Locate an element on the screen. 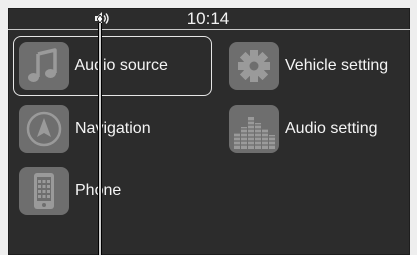 The width and height of the screenshot is (417, 255). equalizer-icon is located at coordinates (254, 129).